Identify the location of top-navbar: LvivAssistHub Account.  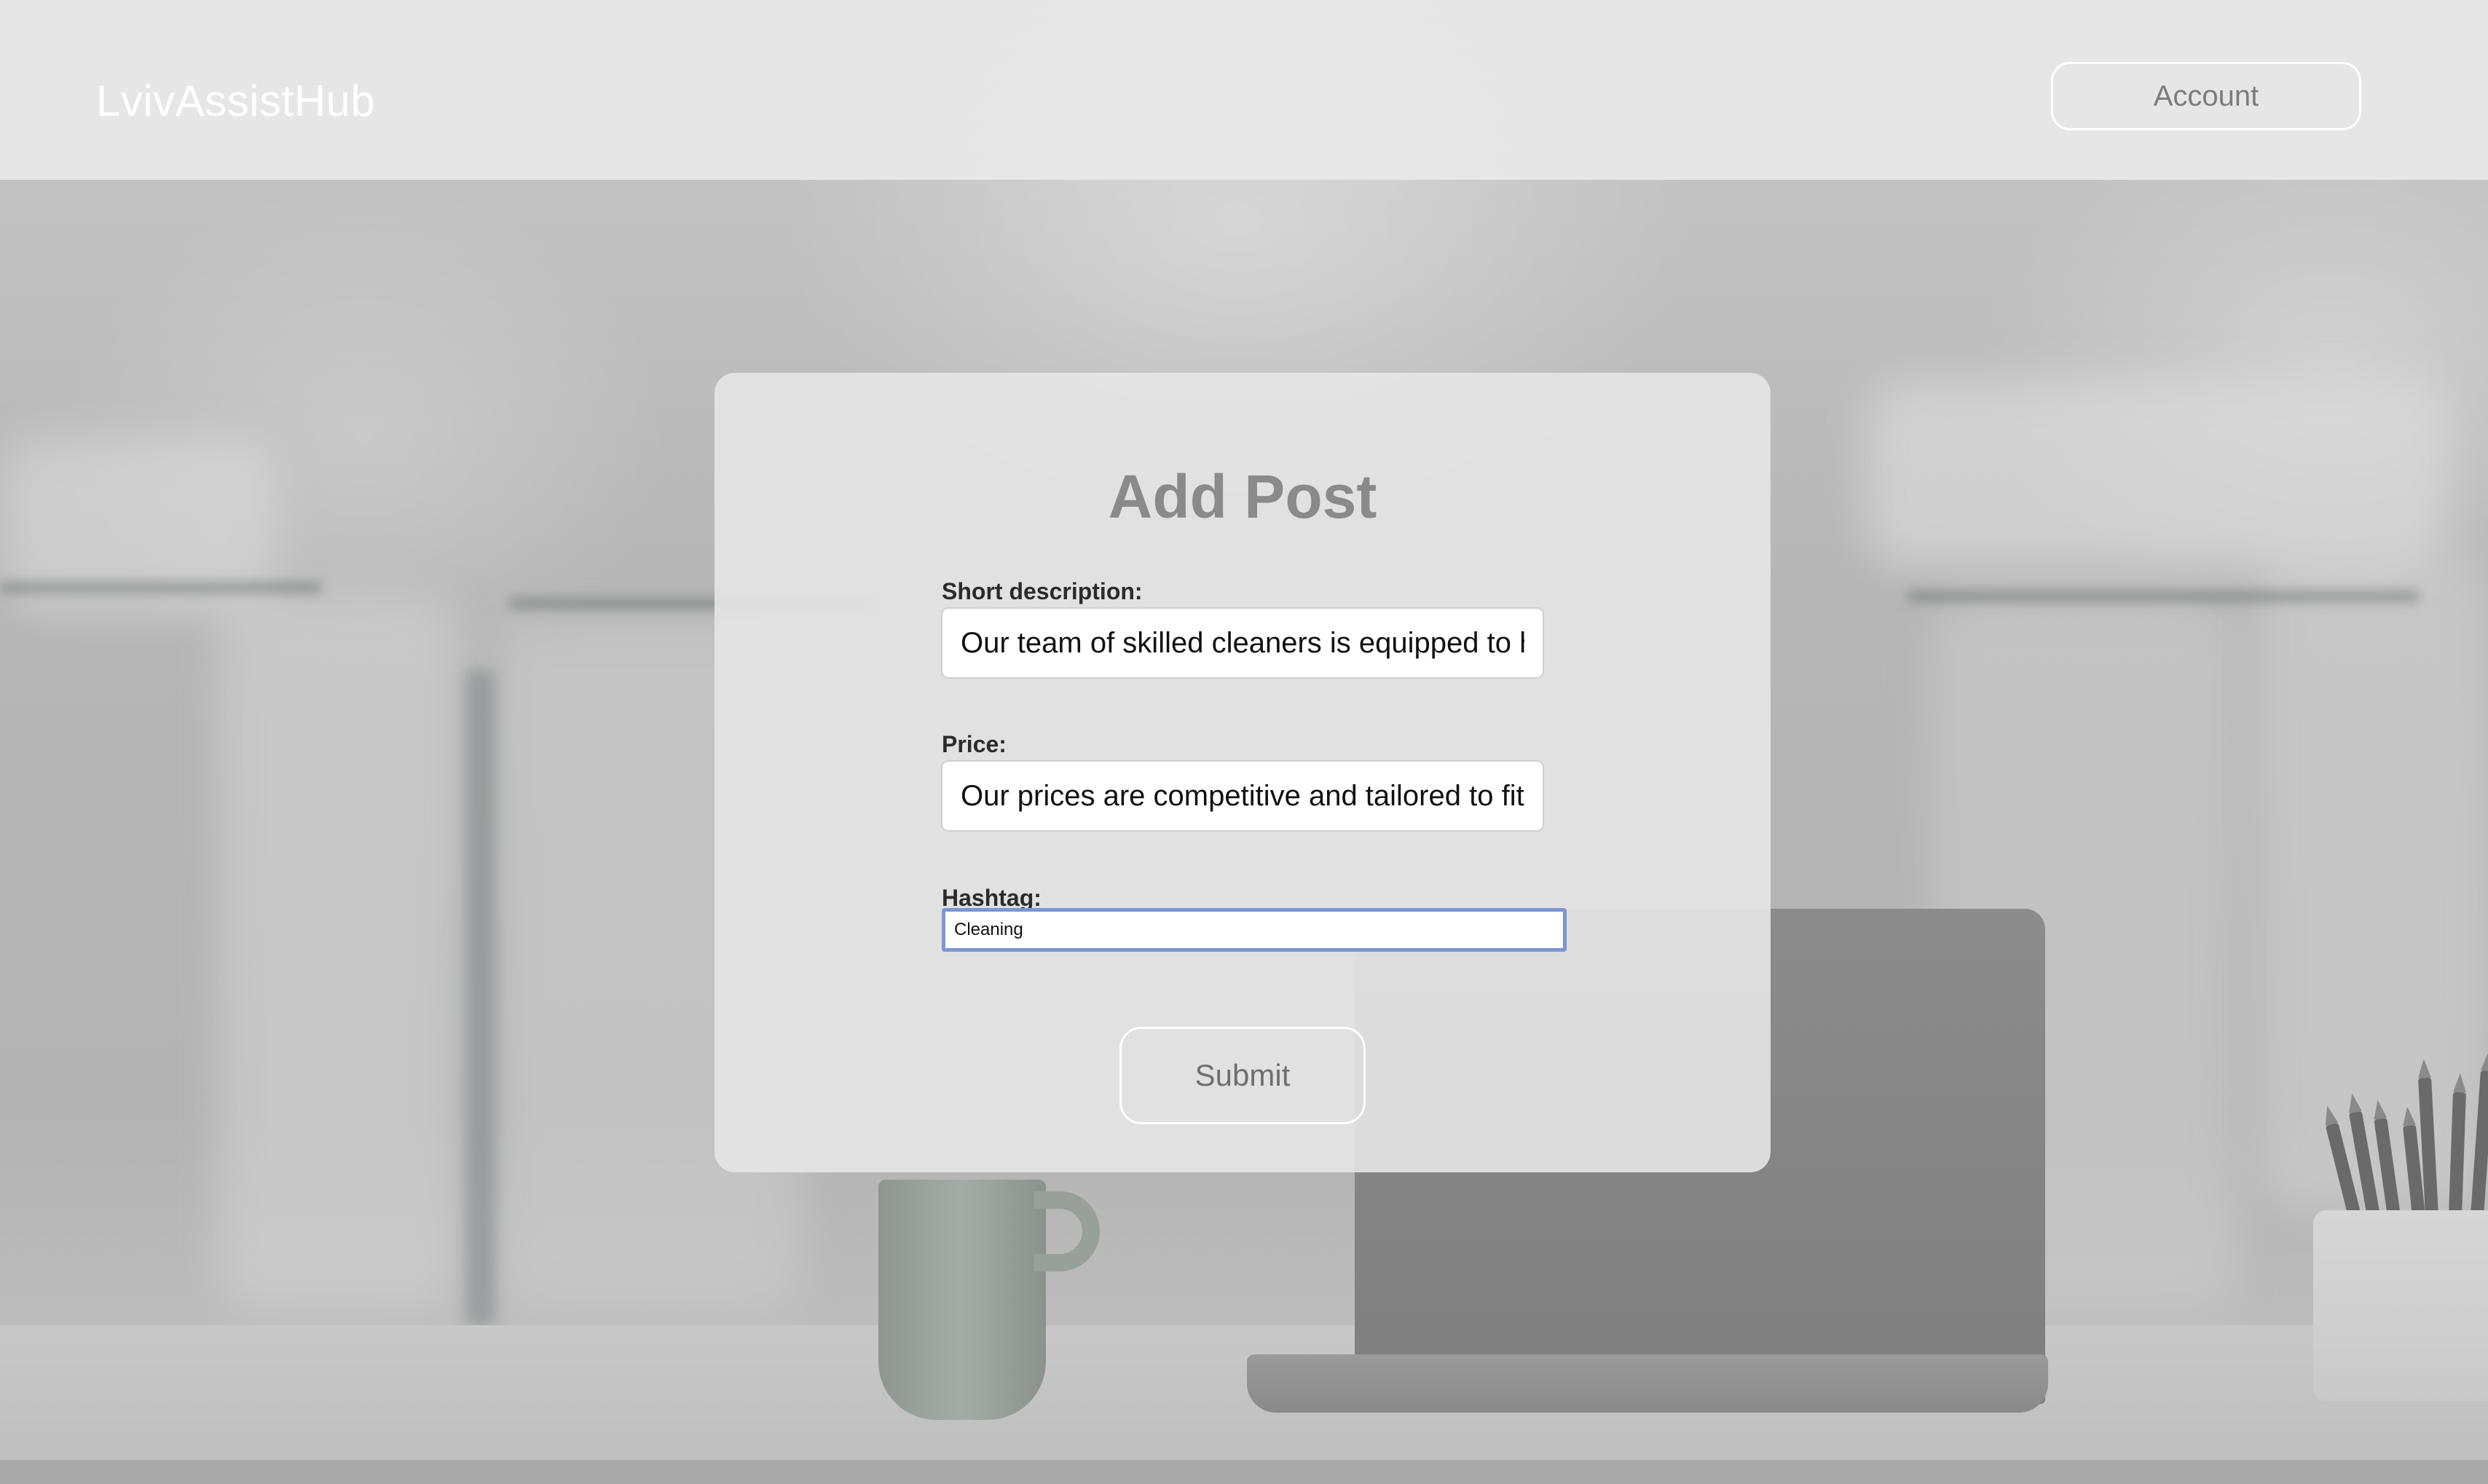
(1244, 90).